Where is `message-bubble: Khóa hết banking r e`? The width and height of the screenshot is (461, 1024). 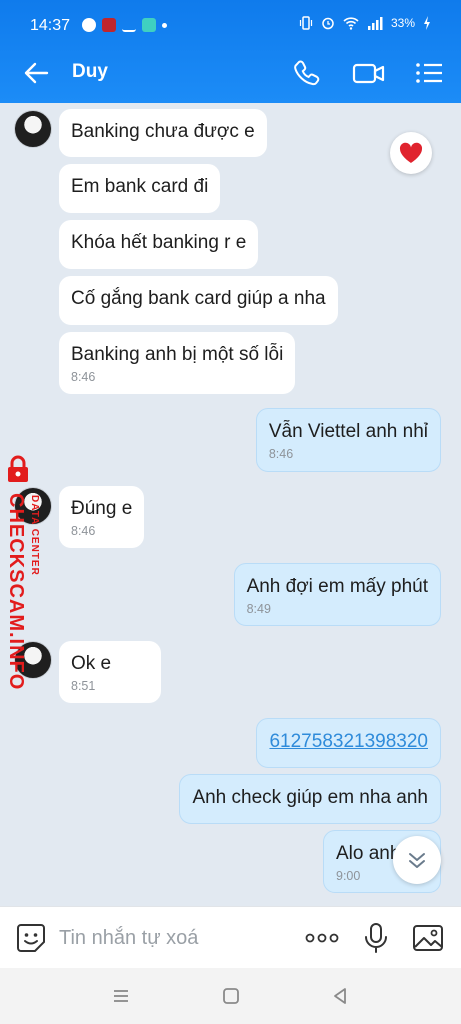
message-bubble: Khóa hết banking r e is located at coordinates (159, 244).